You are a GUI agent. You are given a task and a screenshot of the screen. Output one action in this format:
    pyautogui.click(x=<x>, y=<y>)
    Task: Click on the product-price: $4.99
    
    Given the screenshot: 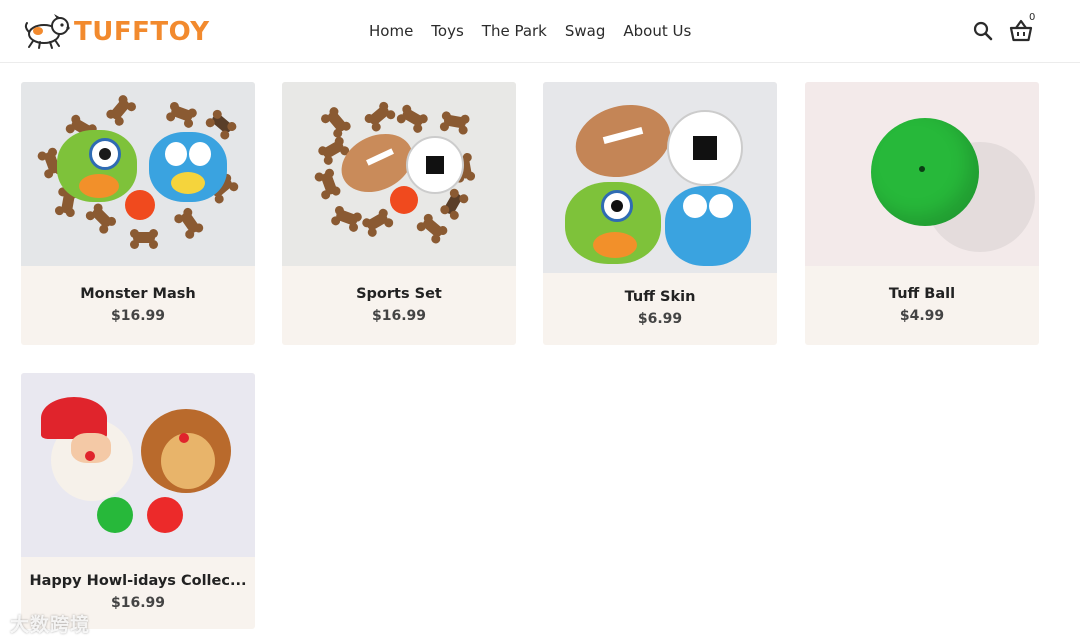 What is the action you would take?
    pyautogui.click(x=922, y=316)
    